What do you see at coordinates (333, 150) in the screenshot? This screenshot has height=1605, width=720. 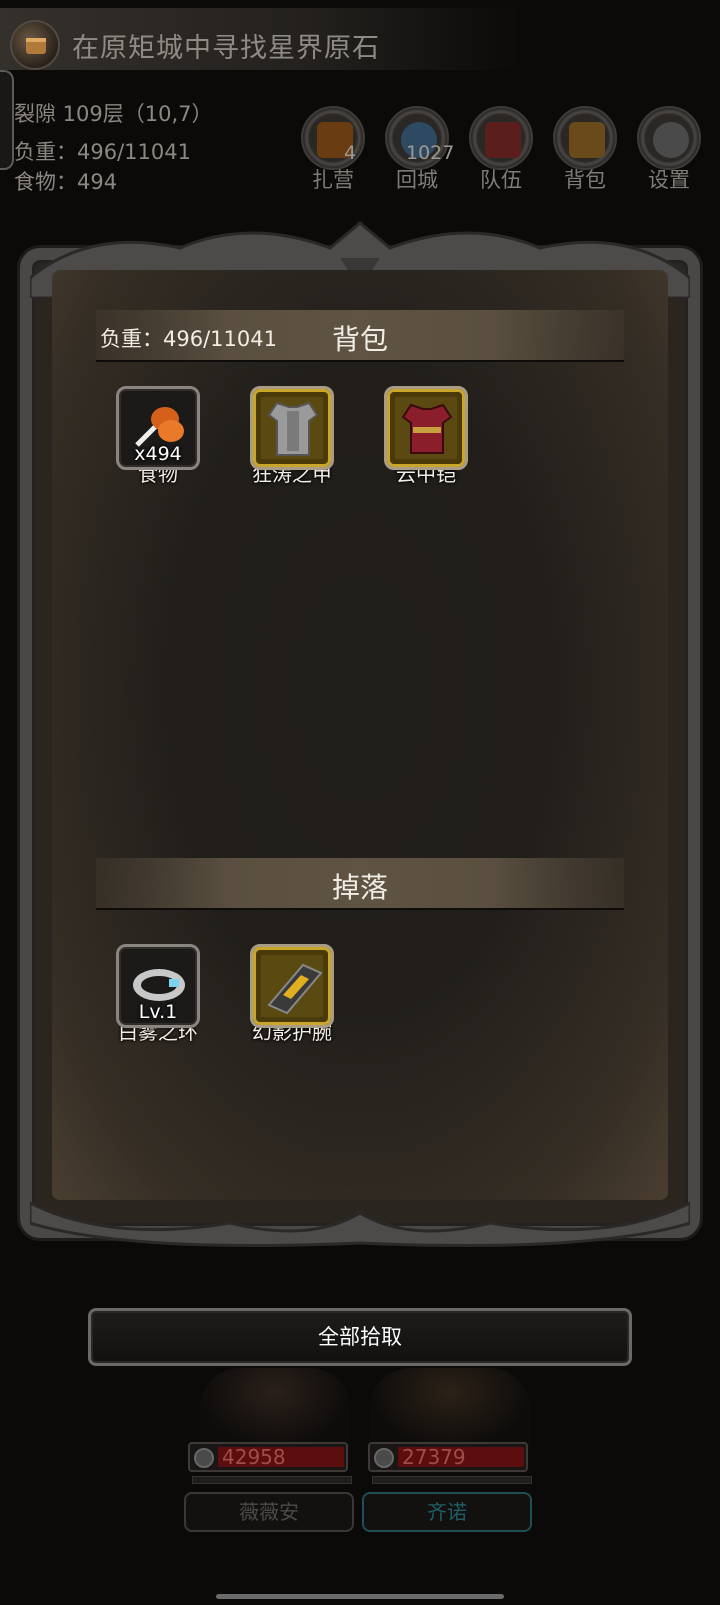 I see `camp-button: 4 扎营` at bounding box center [333, 150].